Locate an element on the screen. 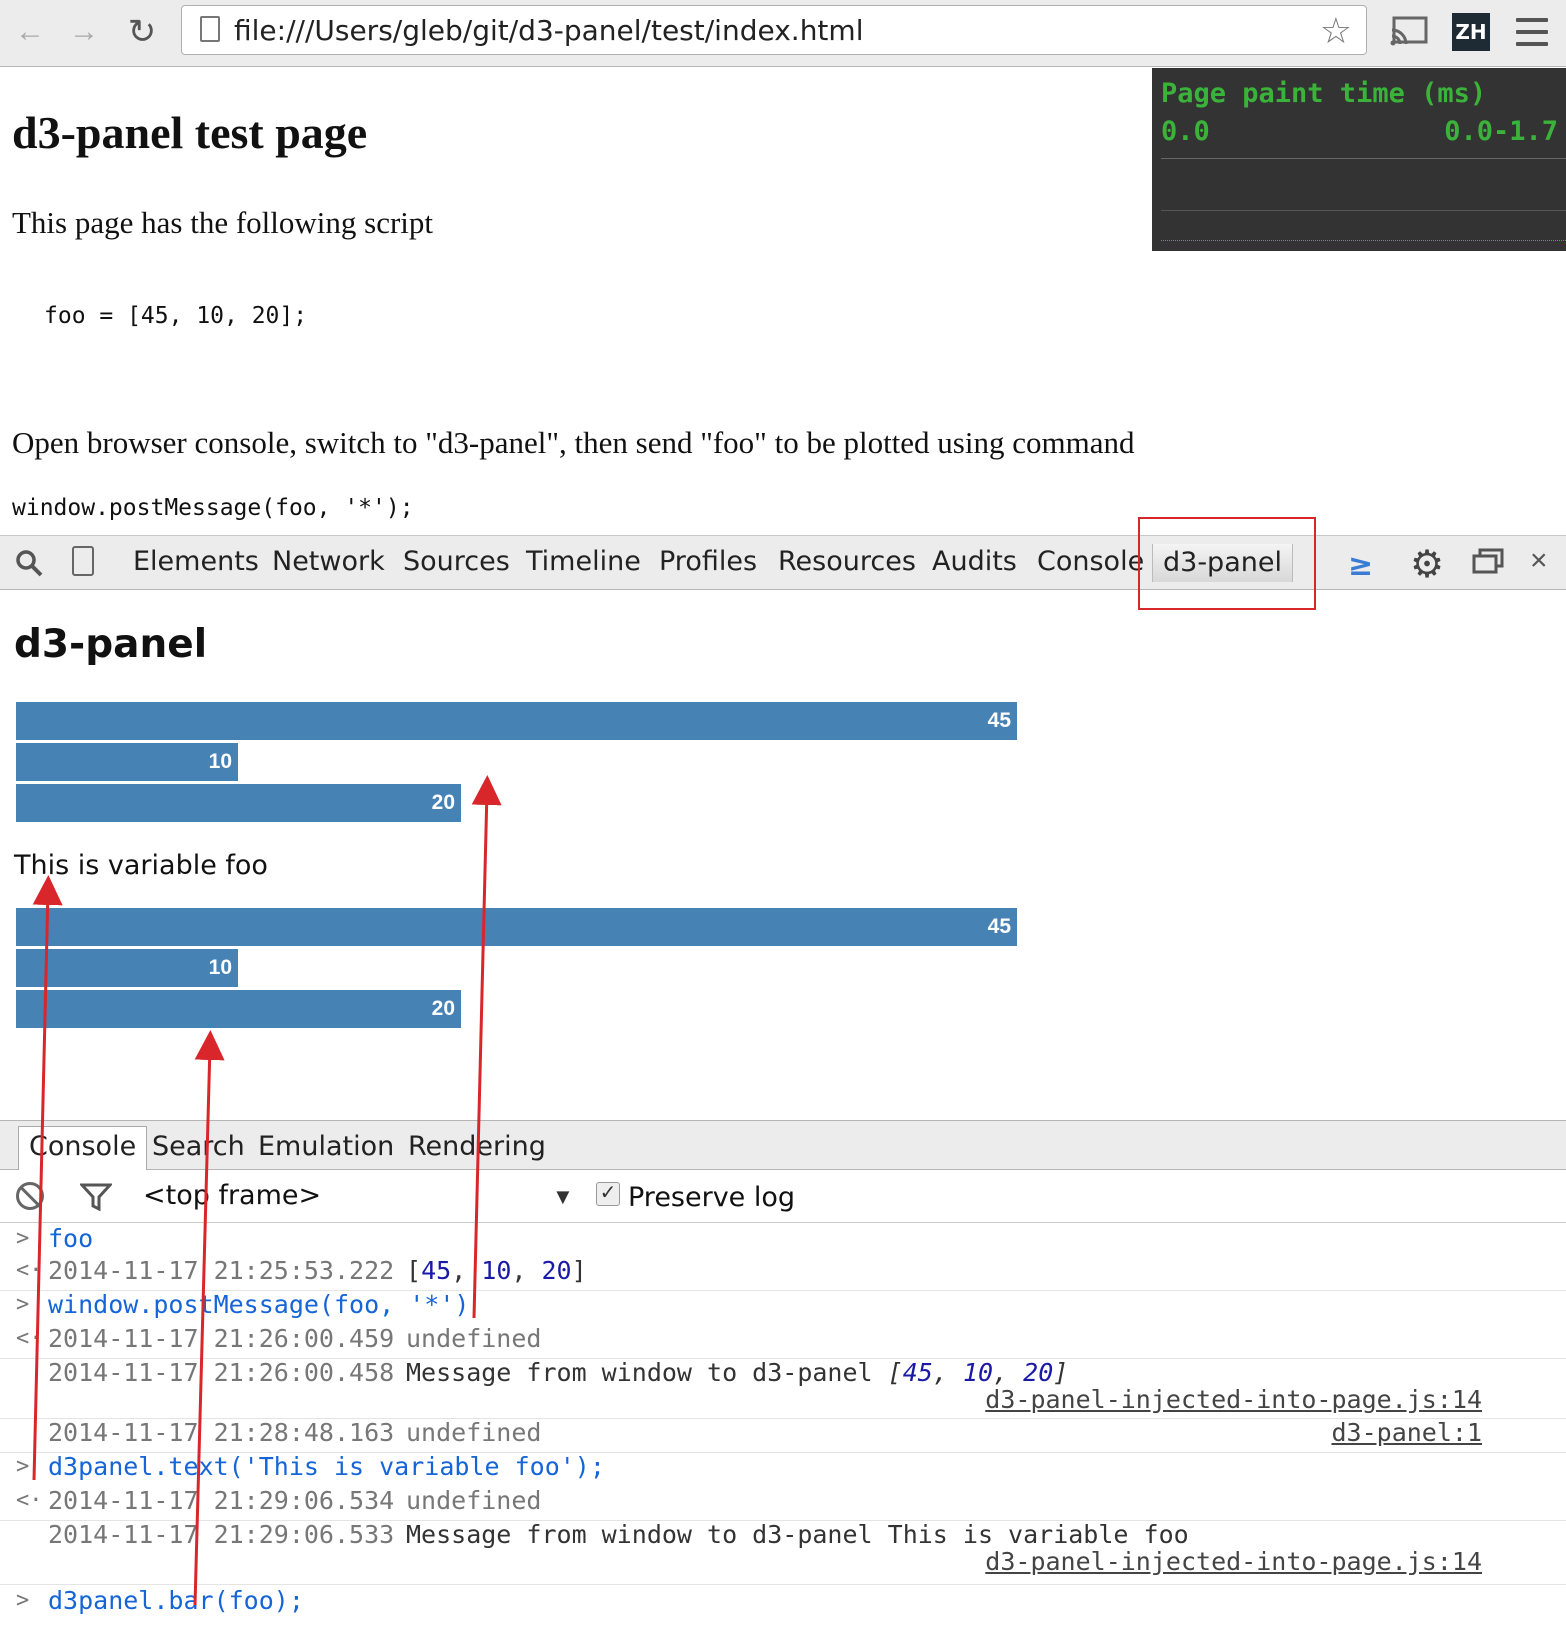 This screenshot has height=1644, width=1566. console-timestamp: 2014-11-17 21:28:48.163 is located at coordinates (221, 1432).